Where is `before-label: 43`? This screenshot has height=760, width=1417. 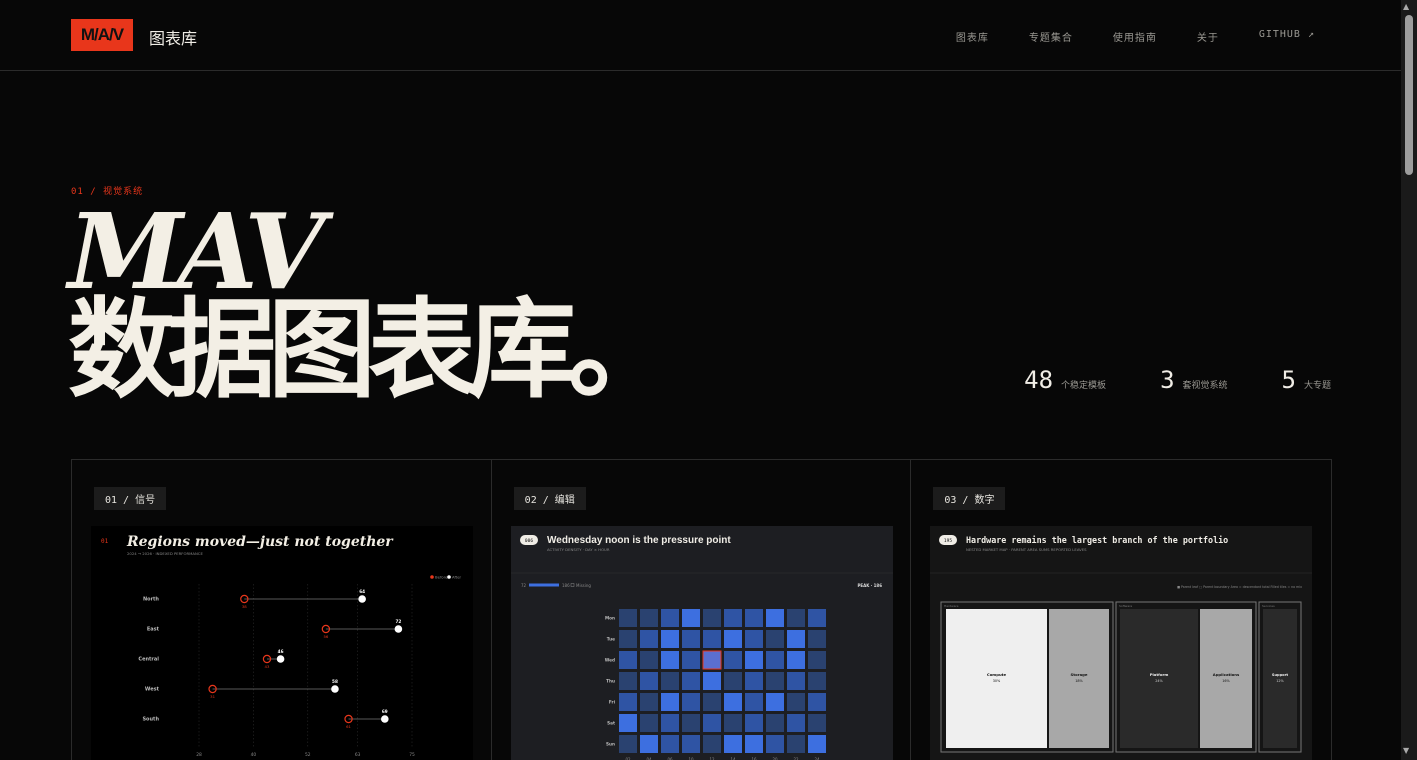 before-label: 43 is located at coordinates (267, 666).